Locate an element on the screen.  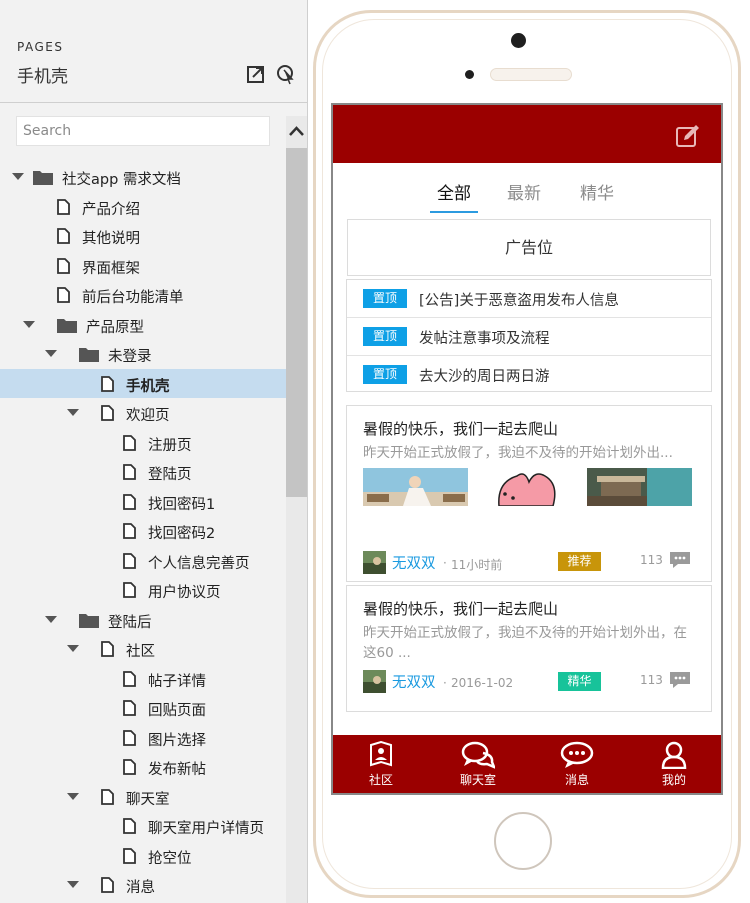
tree-item: 用户协议页 is located at coordinates (143, 590).